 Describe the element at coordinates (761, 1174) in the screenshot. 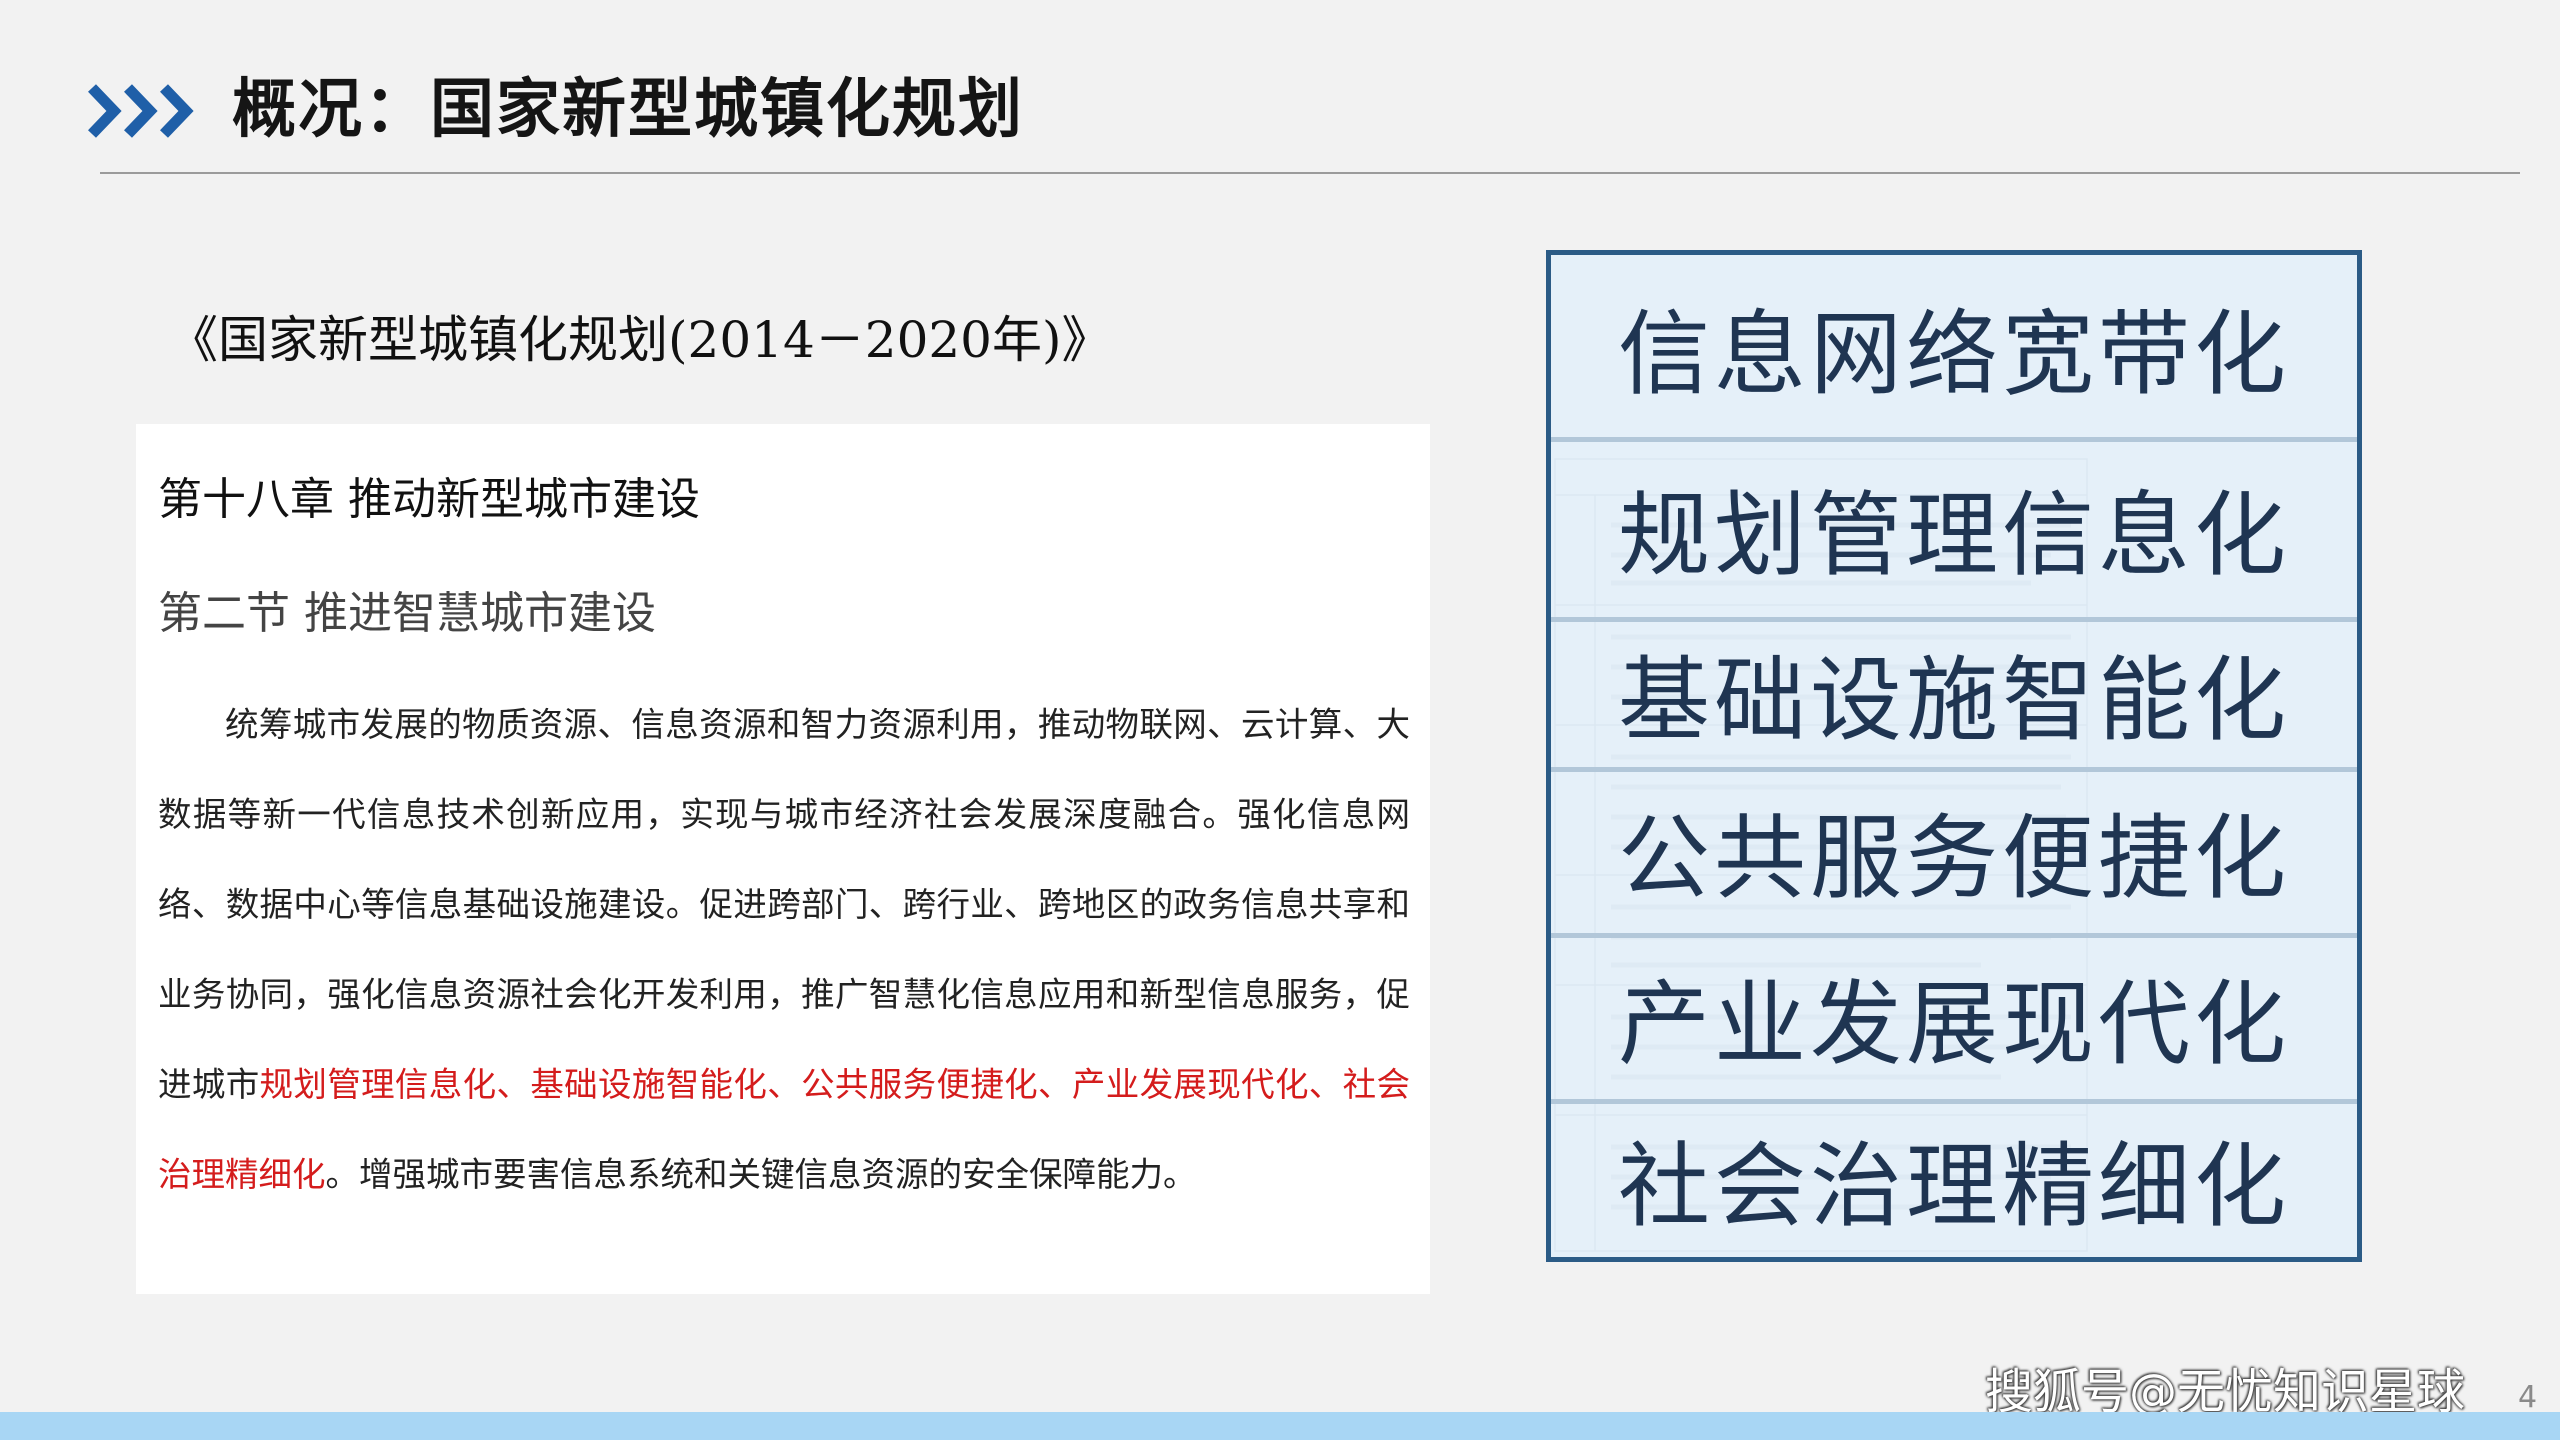

I see `paragraph-outro: 。增强城市要害信息系统和关键信息资源的安全保障能力。` at that location.